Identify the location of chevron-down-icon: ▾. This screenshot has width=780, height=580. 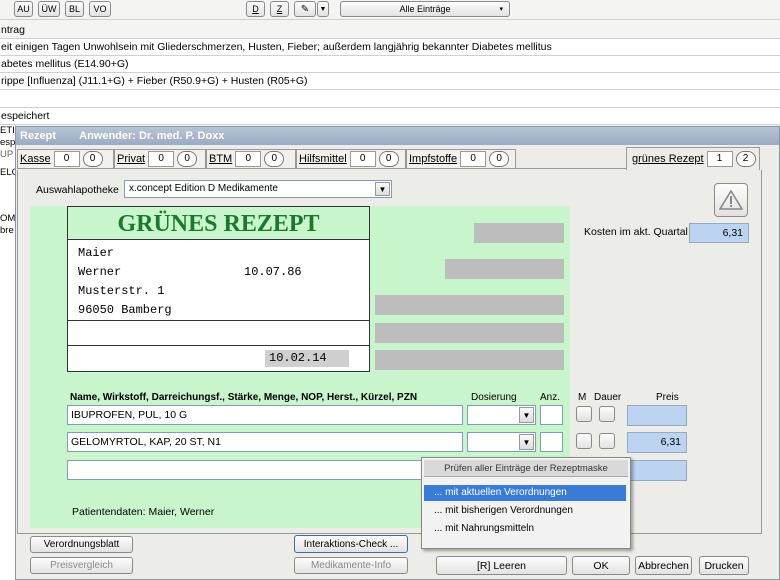
(501, 9).